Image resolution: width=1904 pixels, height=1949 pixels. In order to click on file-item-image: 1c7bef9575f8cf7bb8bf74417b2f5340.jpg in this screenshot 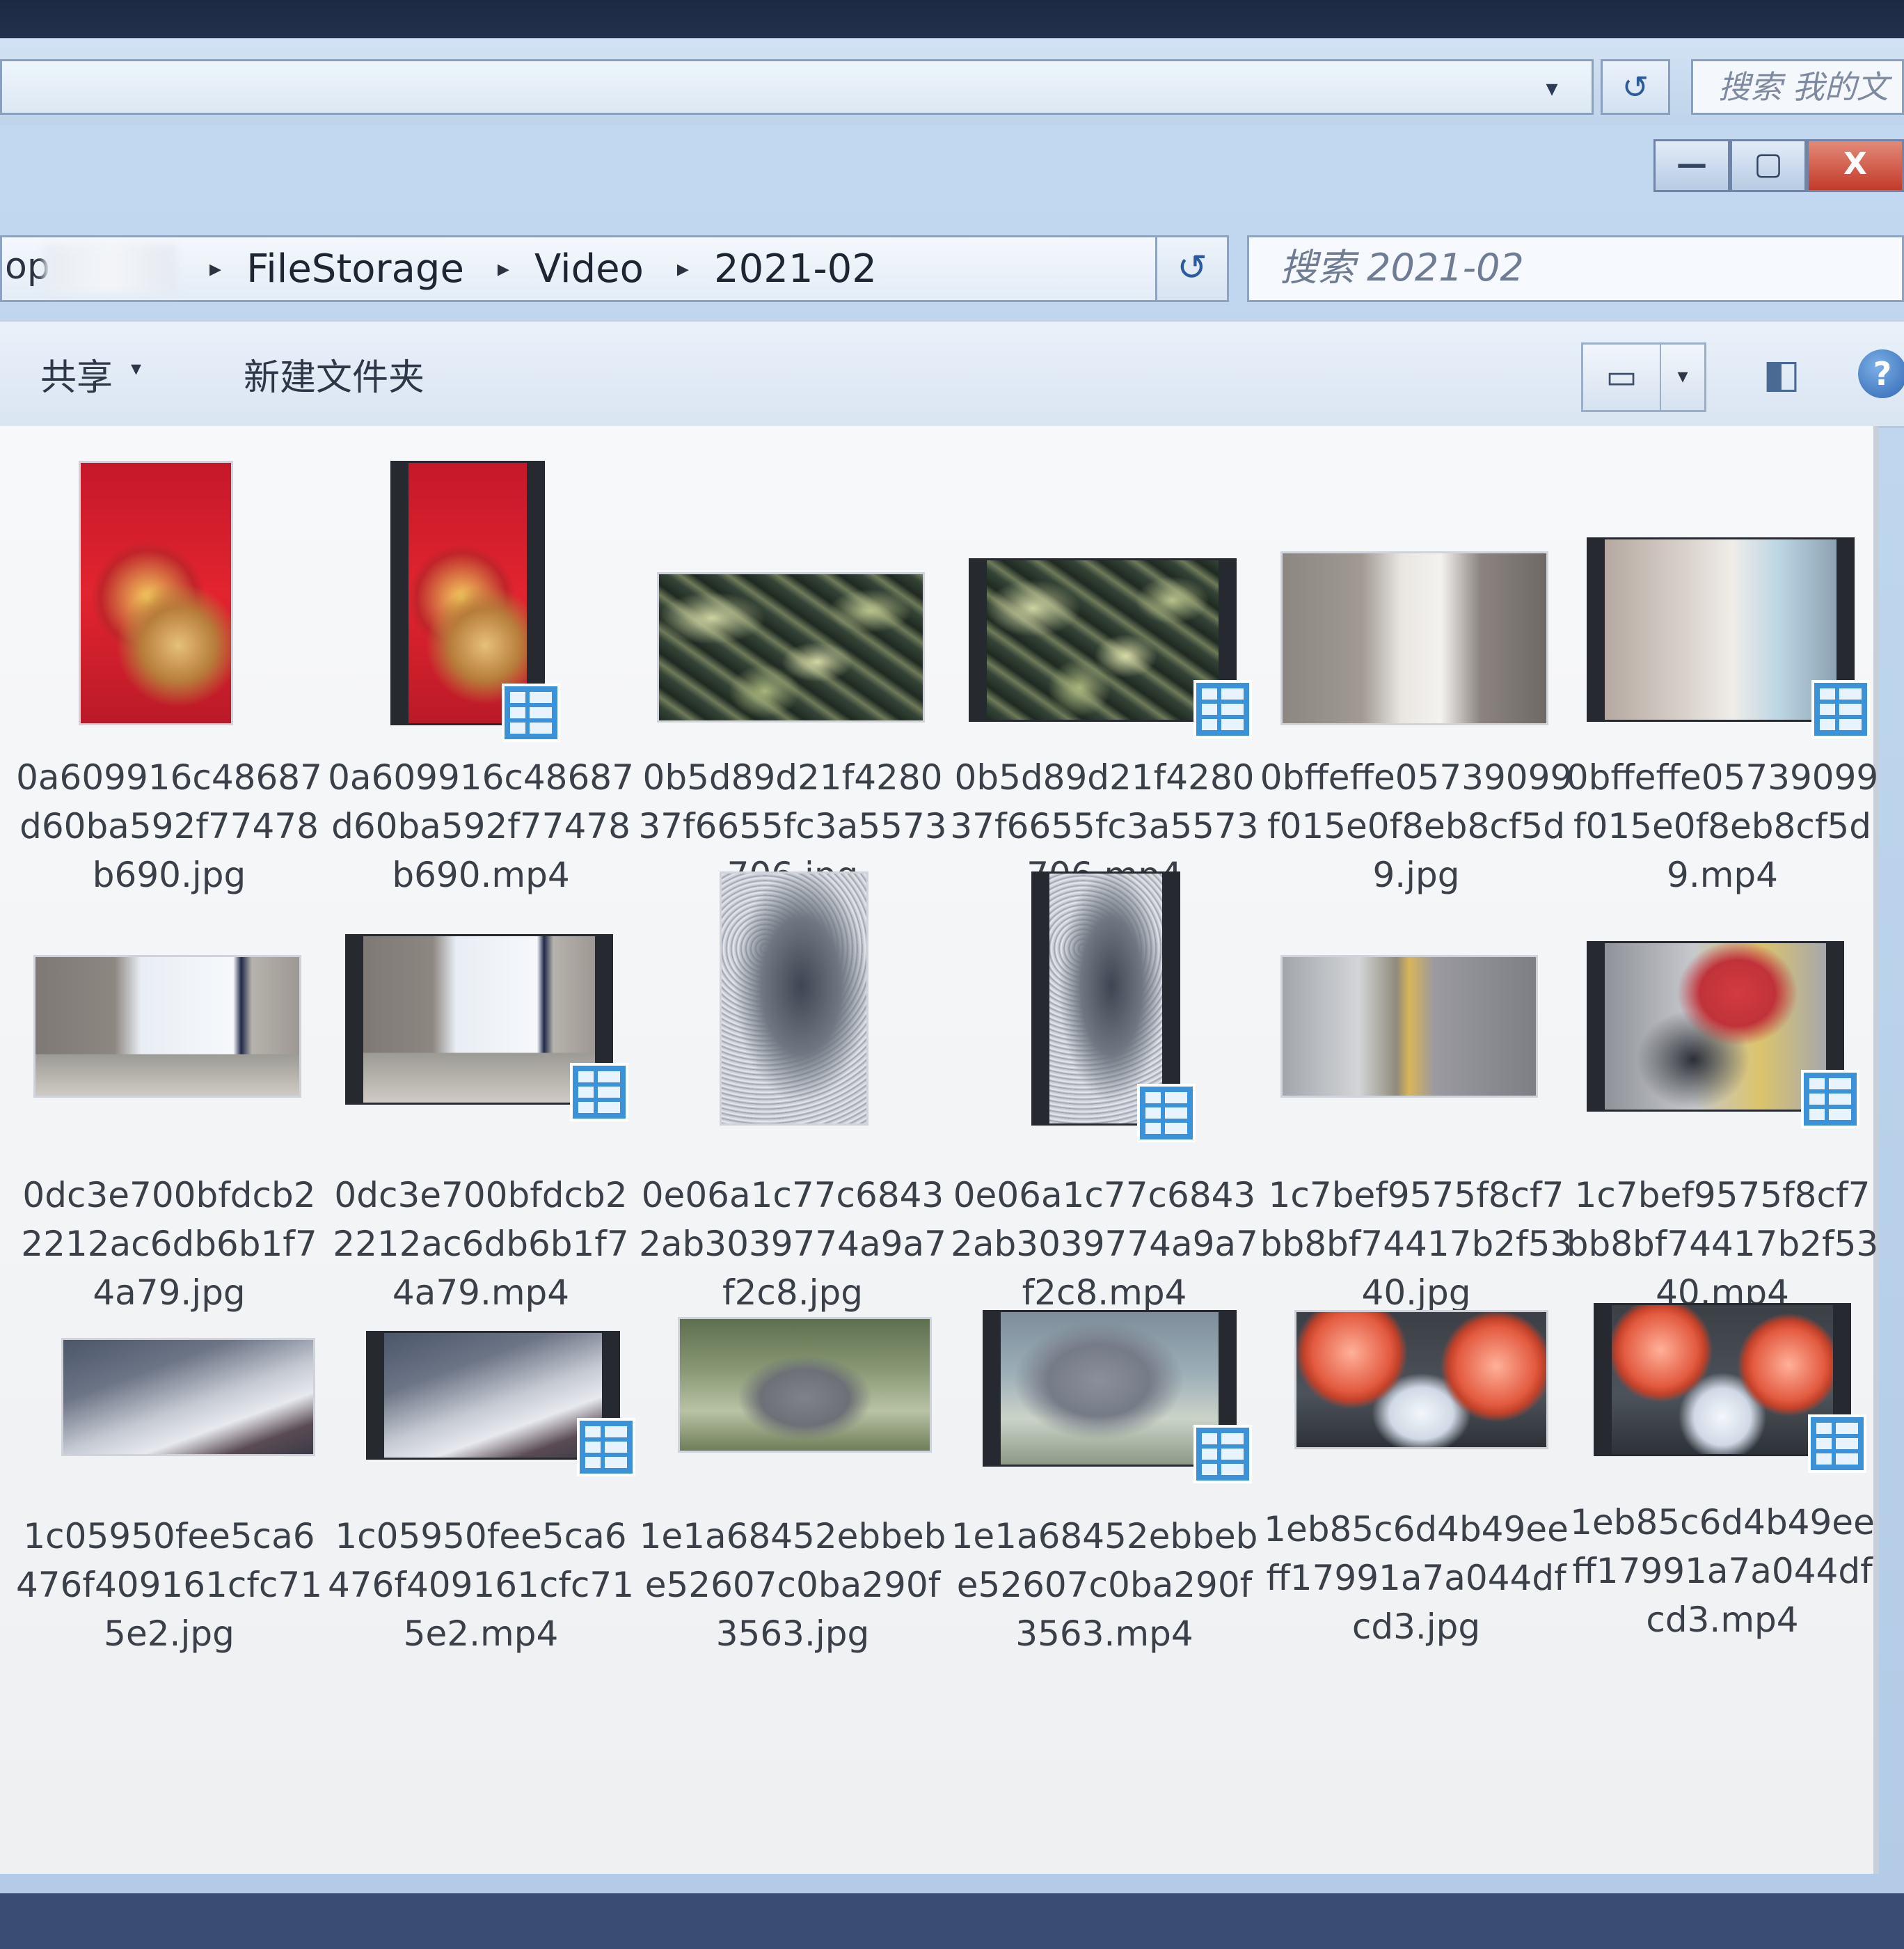, I will do `click(1416, 1085)`.